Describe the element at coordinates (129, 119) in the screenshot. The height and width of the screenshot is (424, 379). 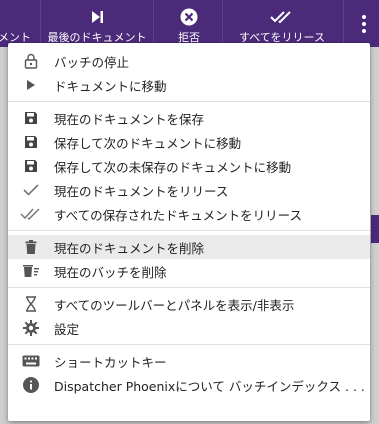
I see `menu-label: 現在のドキュメントを保存` at that location.